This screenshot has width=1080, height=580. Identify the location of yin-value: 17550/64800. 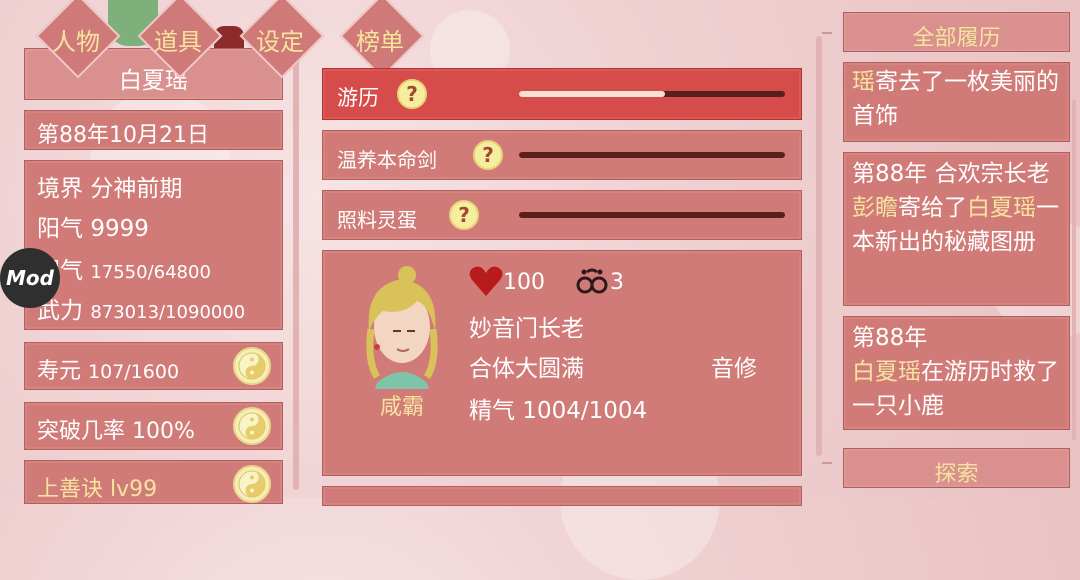
(150, 272).